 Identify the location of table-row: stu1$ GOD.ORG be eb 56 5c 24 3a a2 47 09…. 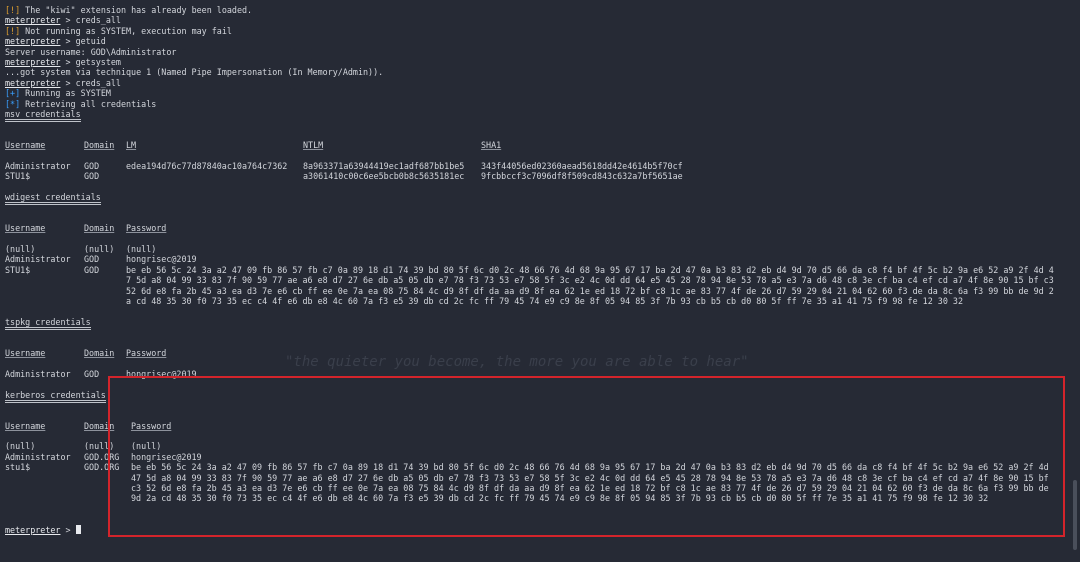
(537, 483).